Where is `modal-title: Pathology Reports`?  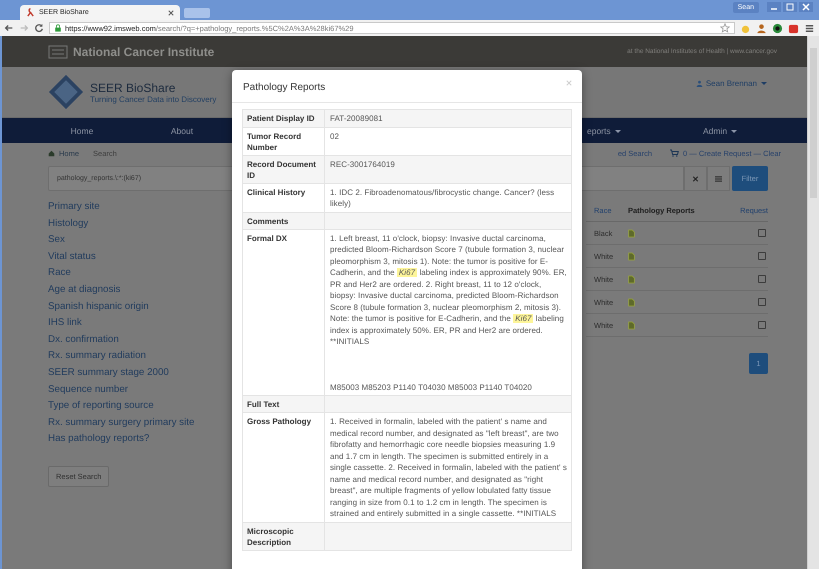 modal-title: Pathology Reports is located at coordinates (284, 87).